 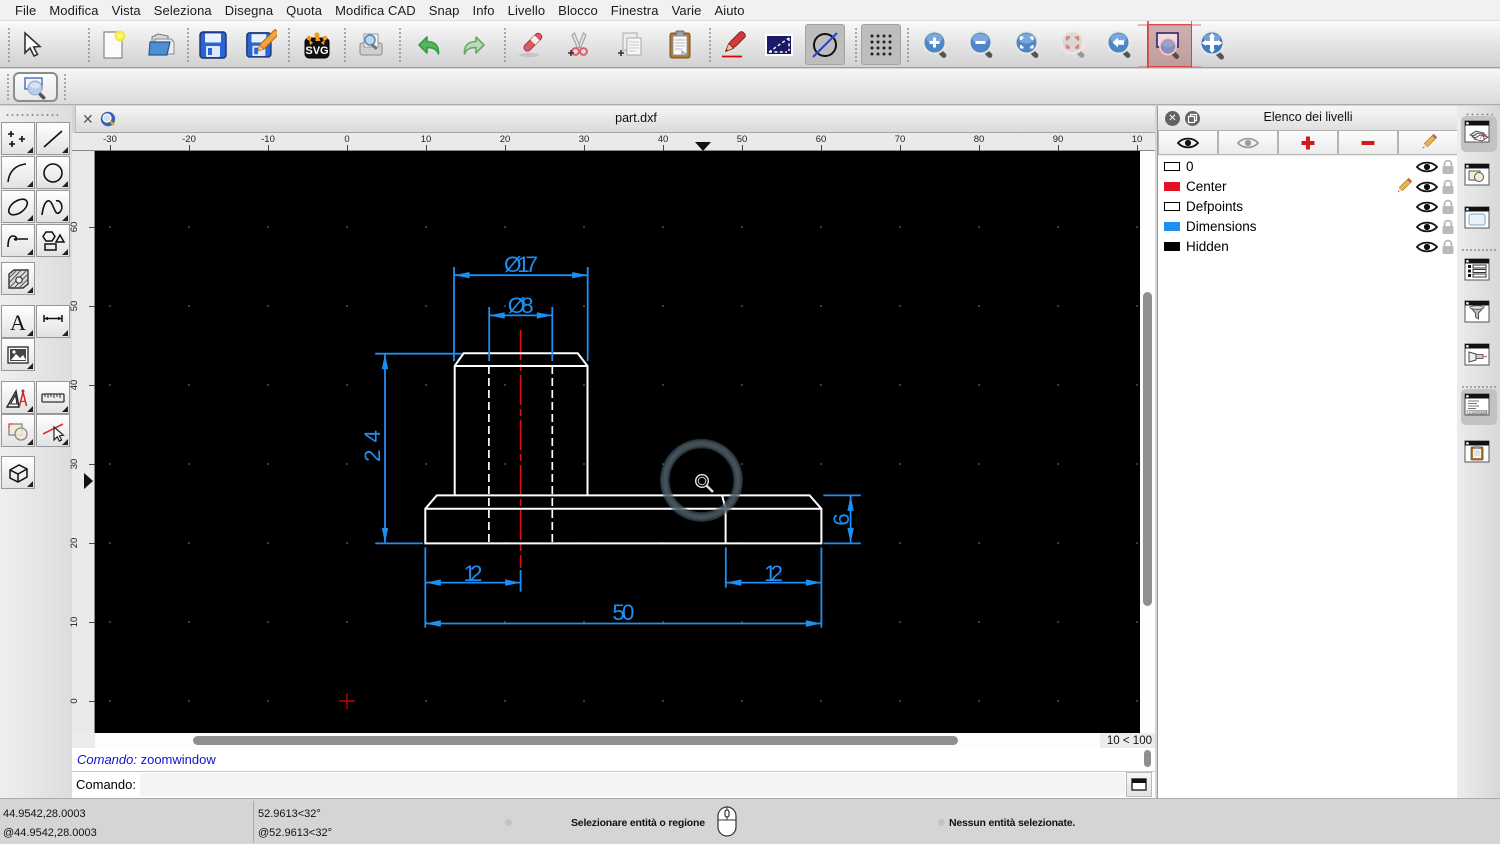 I want to click on svg-text: SVG, so click(x=316, y=51).